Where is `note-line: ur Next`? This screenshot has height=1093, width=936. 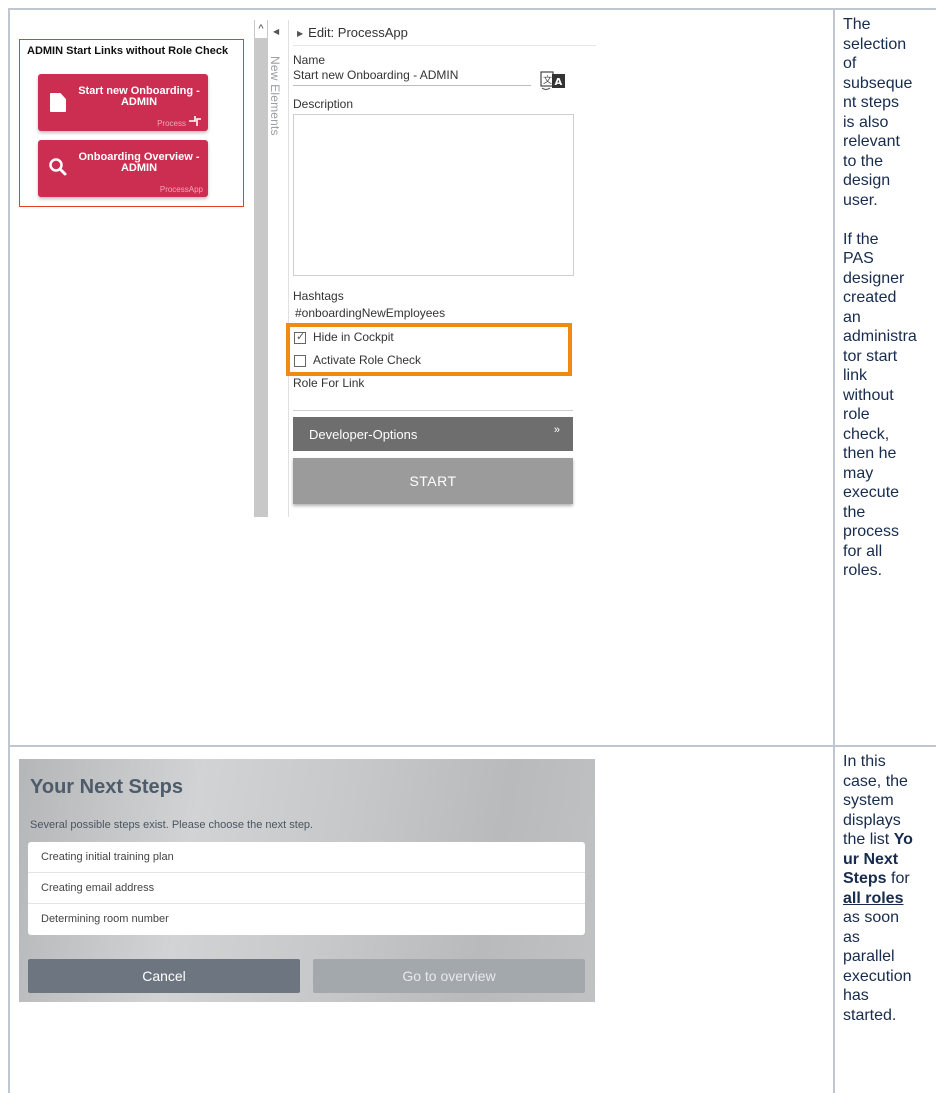
note-line: ur Next is located at coordinates (889, 860).